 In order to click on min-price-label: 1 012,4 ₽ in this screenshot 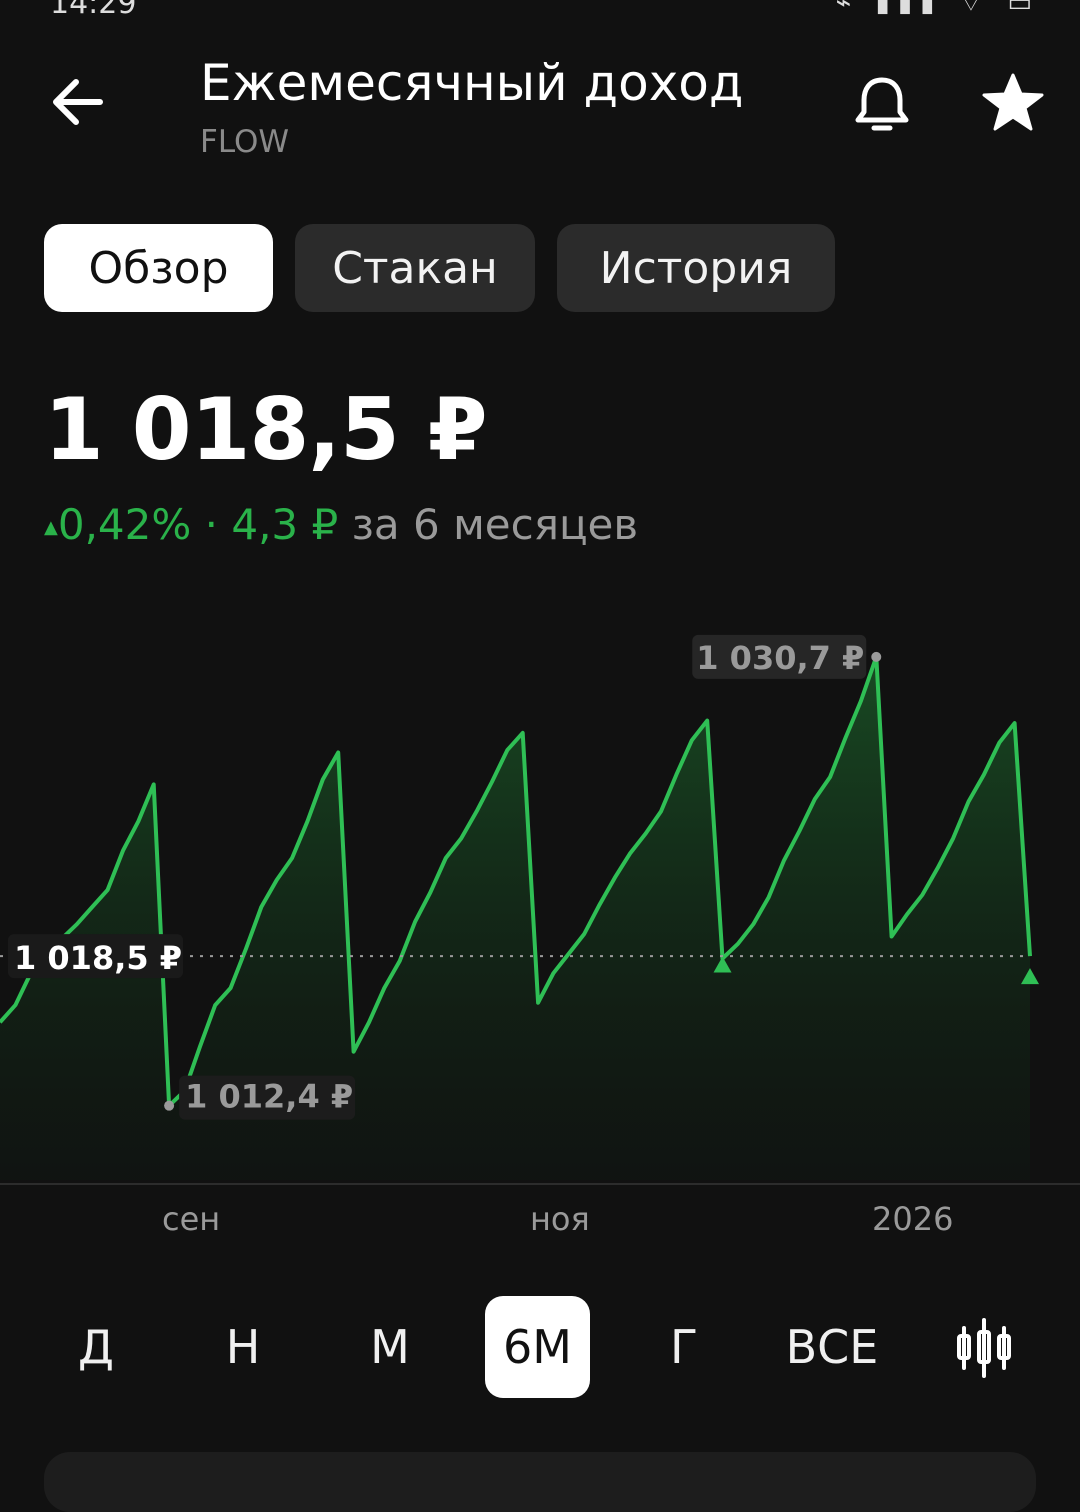, I will do `click(269, 1097)`.